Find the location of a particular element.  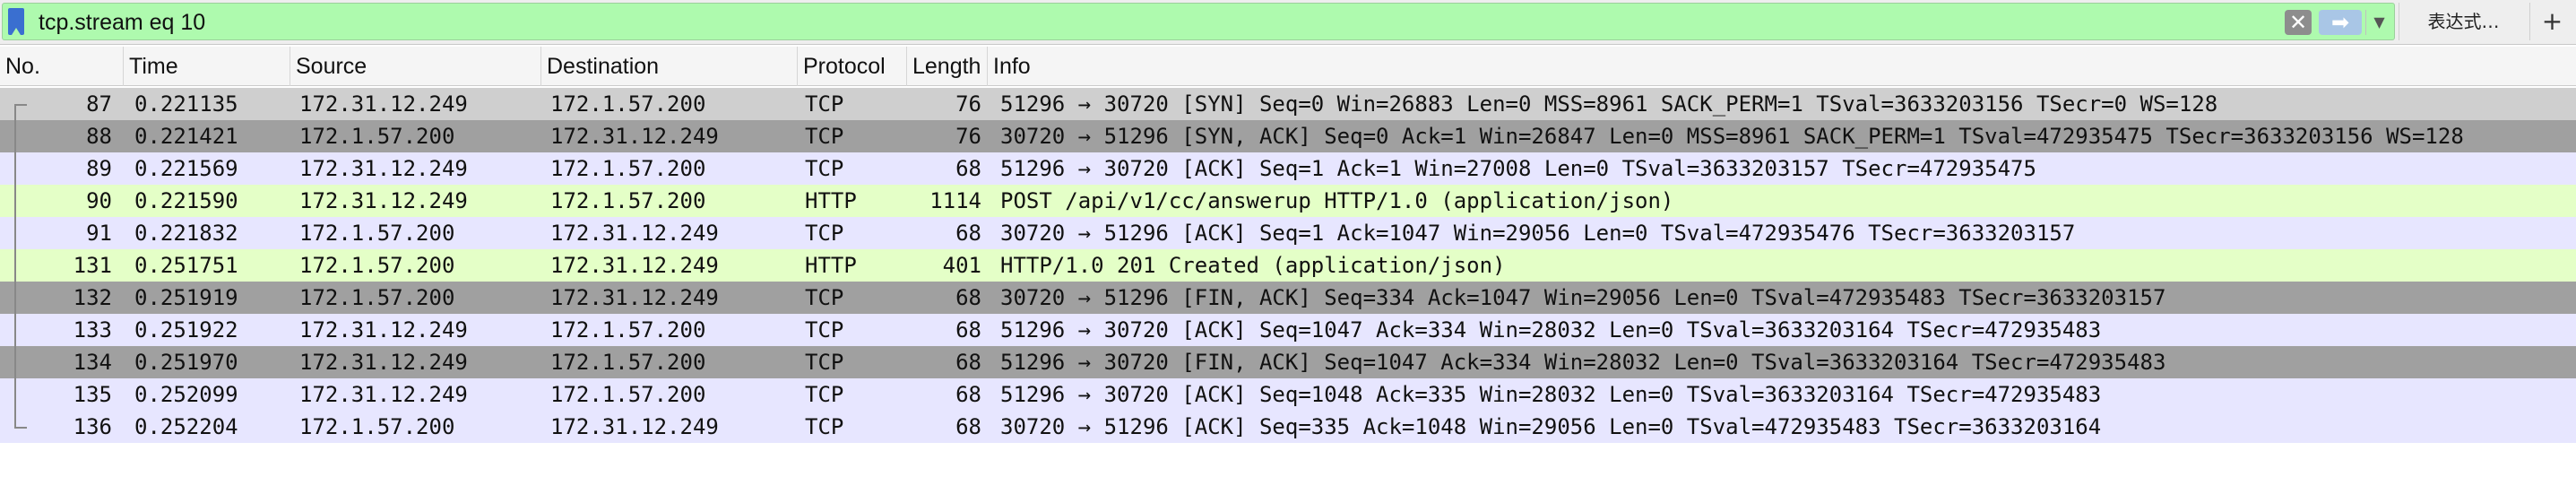

packet-list-empty-area is located at coordinates (1288, 462).